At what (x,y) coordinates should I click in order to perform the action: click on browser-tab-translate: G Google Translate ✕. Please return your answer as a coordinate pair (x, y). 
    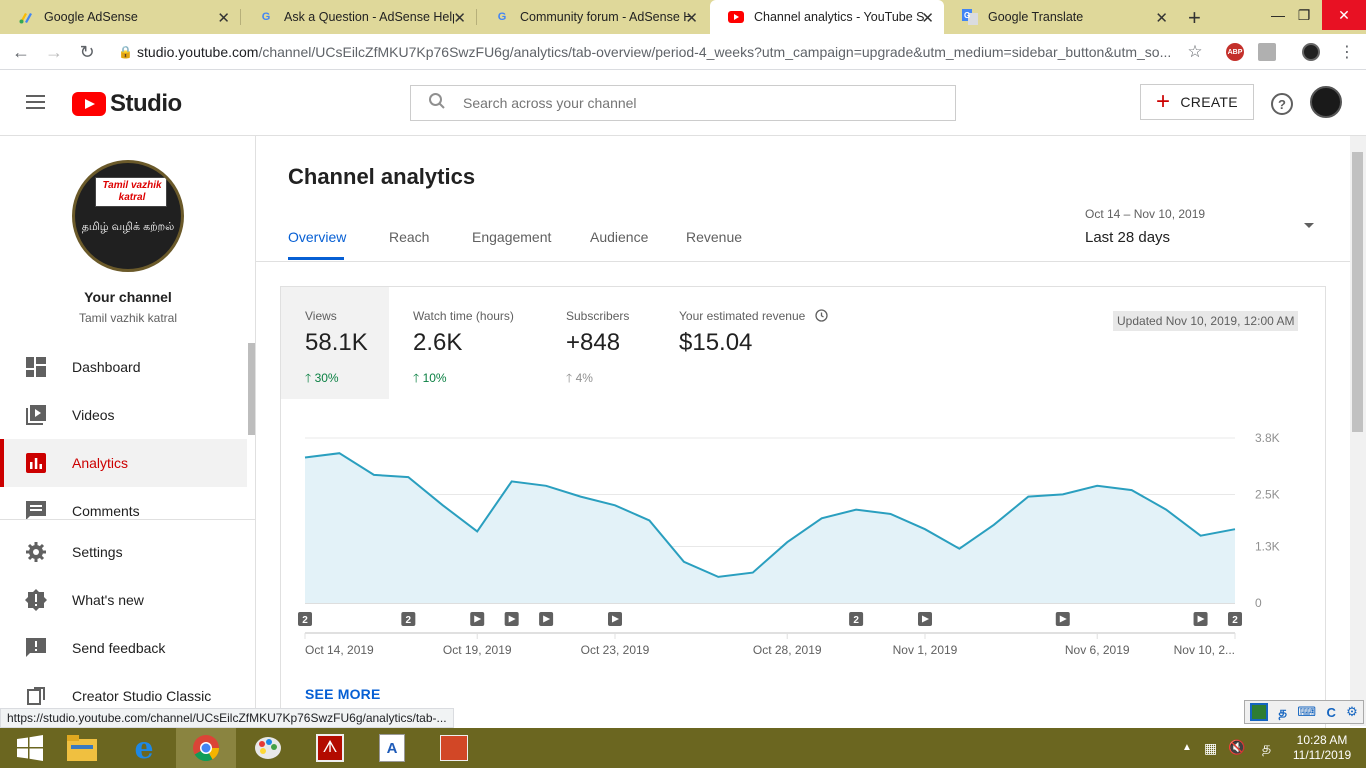
    Looking at the image, I should click on (1061, 17).